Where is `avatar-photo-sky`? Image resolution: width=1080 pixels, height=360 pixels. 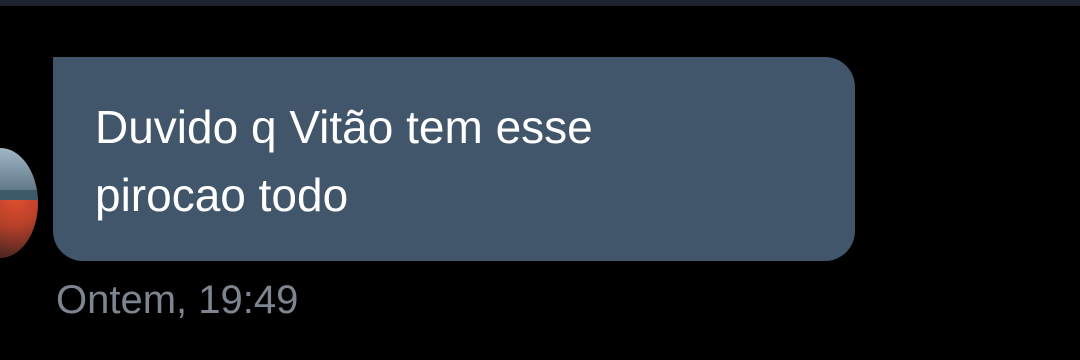 avatar-photo-sky is located at coordinates (19, 170).